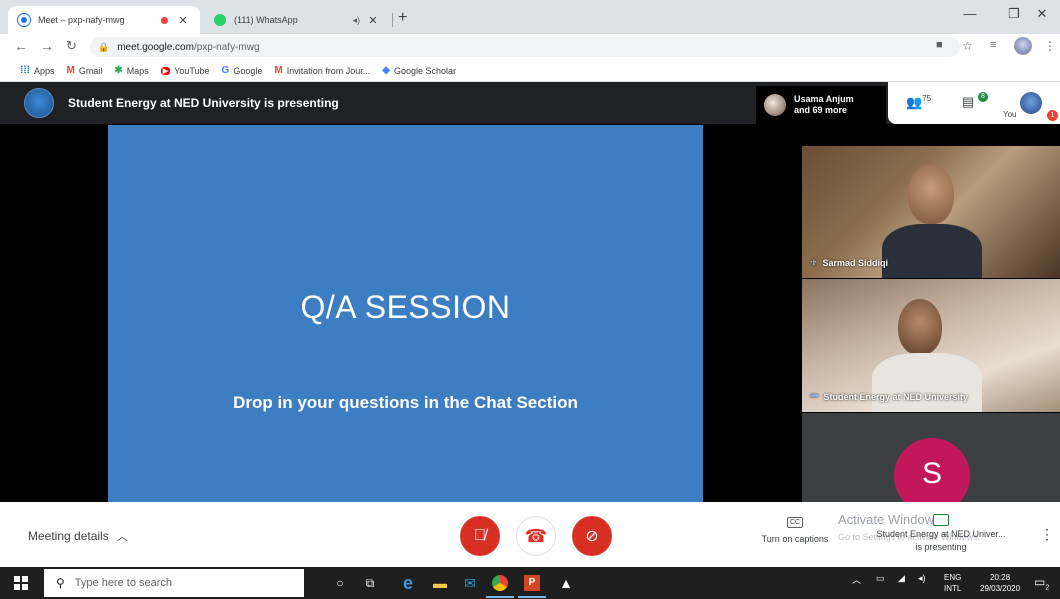  Describe the element at coordinates (880, 578) in the screenshot. I see `battery-icon: ▭` at that location.